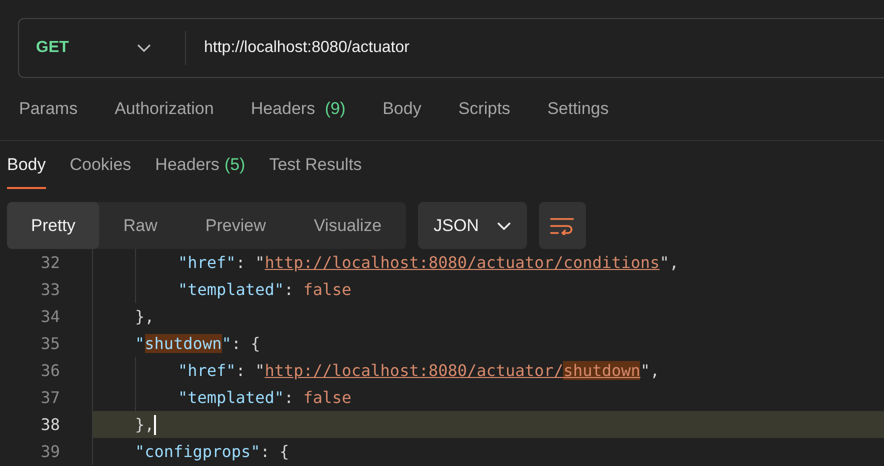  Describe the element at coordinates (52, 48) in the screenshot. I see `method-dropdown: GET` at that location.